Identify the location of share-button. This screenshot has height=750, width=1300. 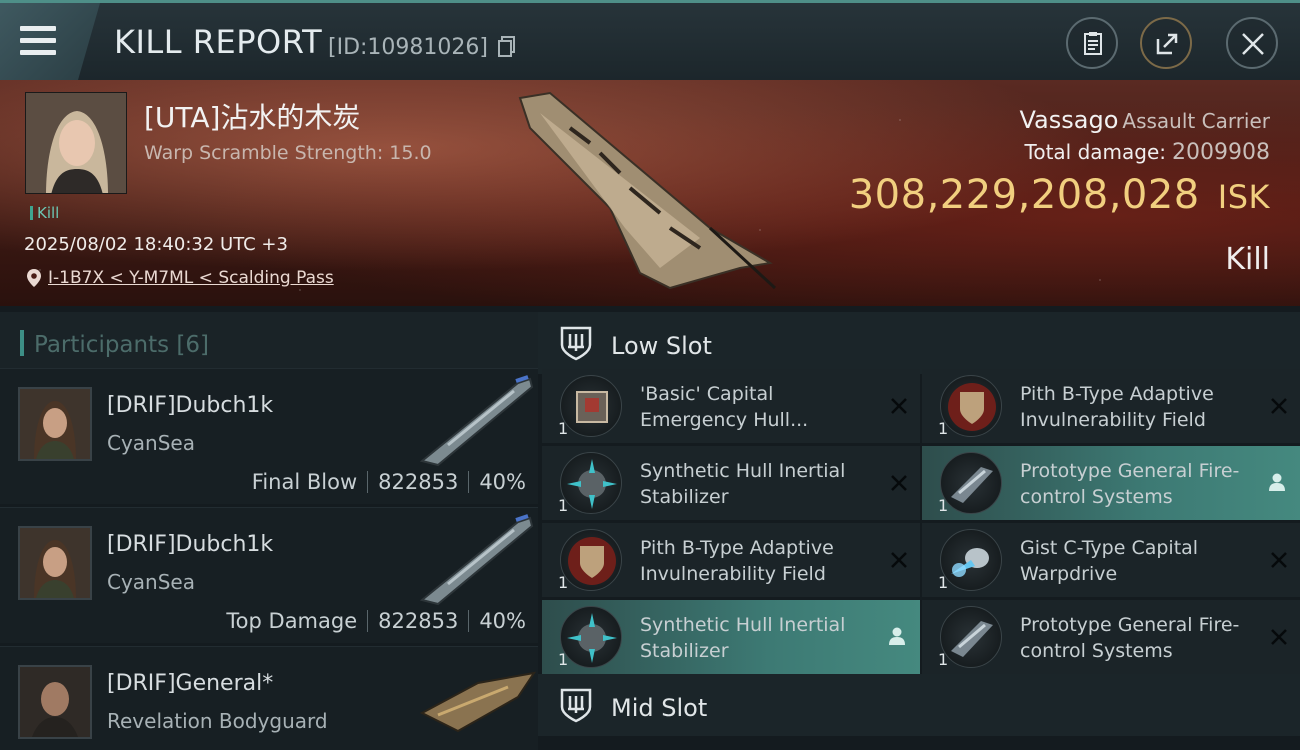
(1166, 43).